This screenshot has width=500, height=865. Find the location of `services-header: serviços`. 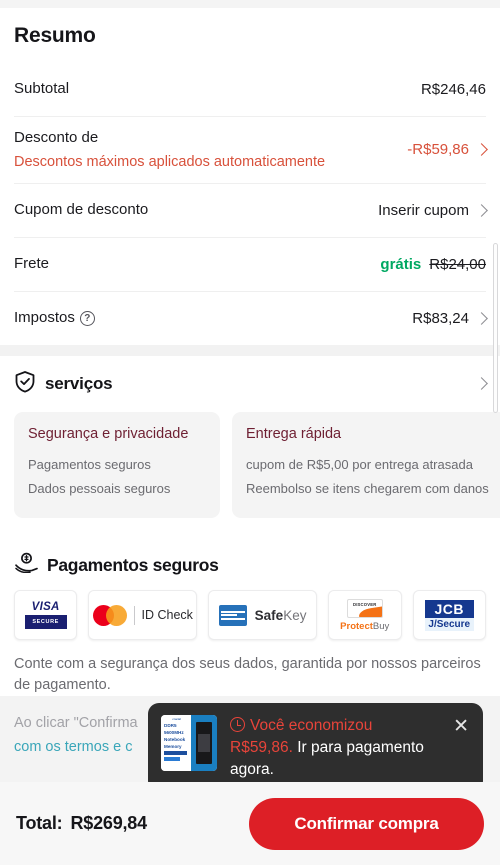

services-header: serviços is located at coordinates (250, 391).